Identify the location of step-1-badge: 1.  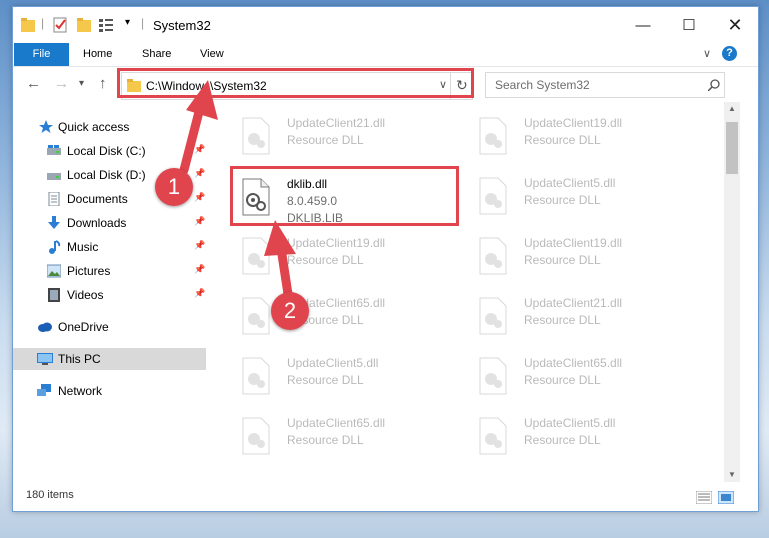
(174, 187).